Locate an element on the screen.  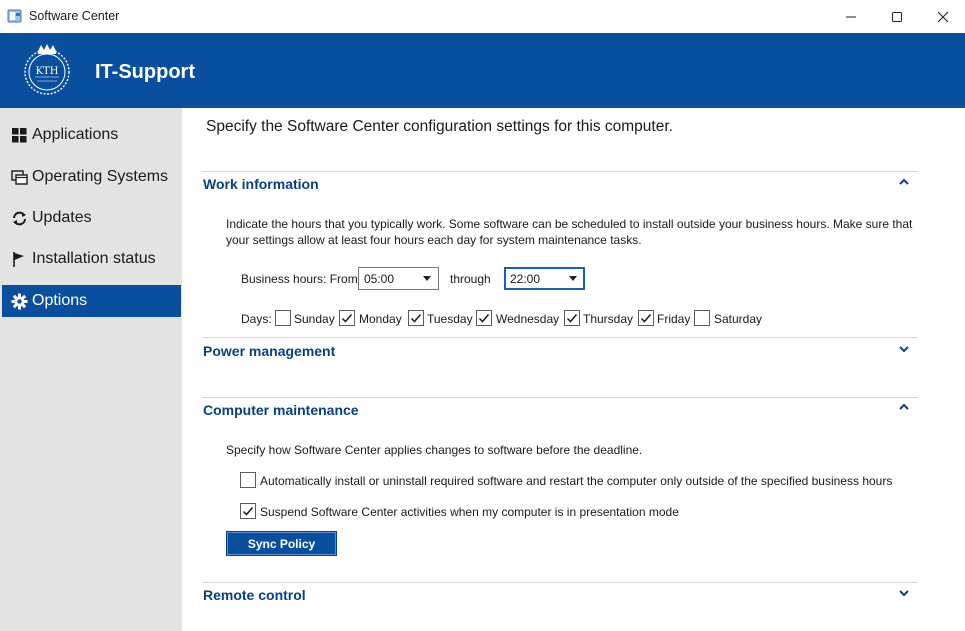
sidebar-item-label: Installation status is located at coordinates (94, 258).